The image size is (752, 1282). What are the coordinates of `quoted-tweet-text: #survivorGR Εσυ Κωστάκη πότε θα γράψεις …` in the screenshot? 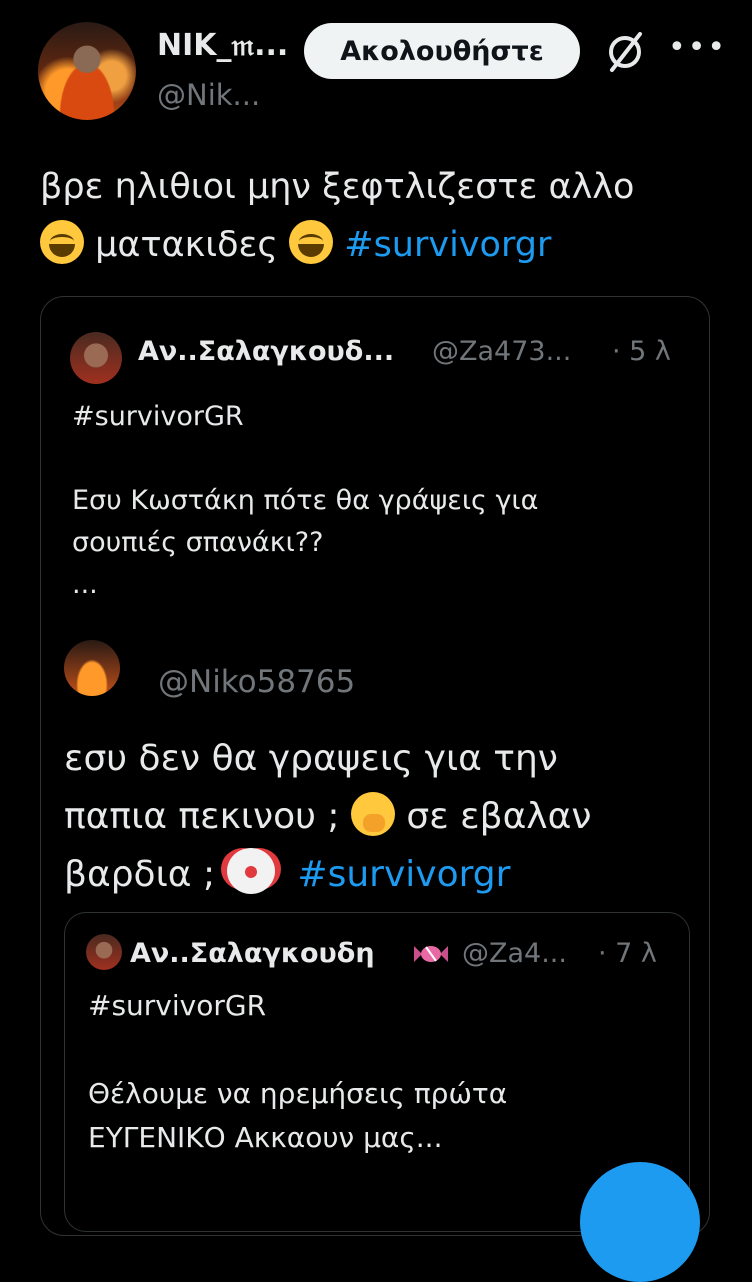 It's located at (305, 500).